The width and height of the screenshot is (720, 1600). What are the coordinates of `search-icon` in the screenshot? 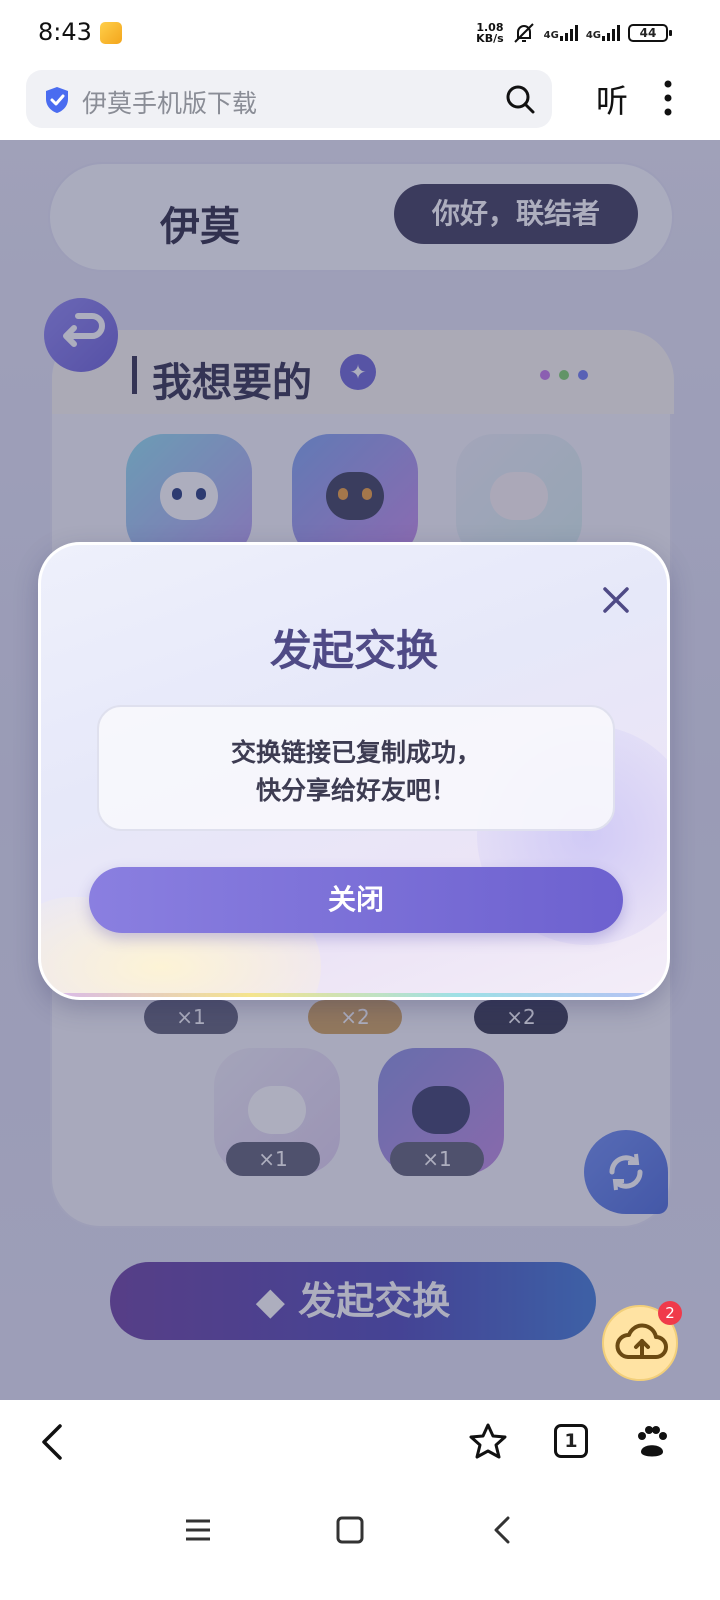 It's located at (520, 99).